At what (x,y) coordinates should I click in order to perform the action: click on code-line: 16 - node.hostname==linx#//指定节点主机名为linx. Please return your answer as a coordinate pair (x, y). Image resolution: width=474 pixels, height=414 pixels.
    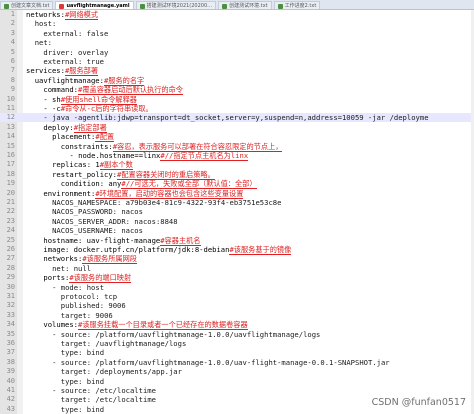
    Looking at the image, I should click on (237, 156).